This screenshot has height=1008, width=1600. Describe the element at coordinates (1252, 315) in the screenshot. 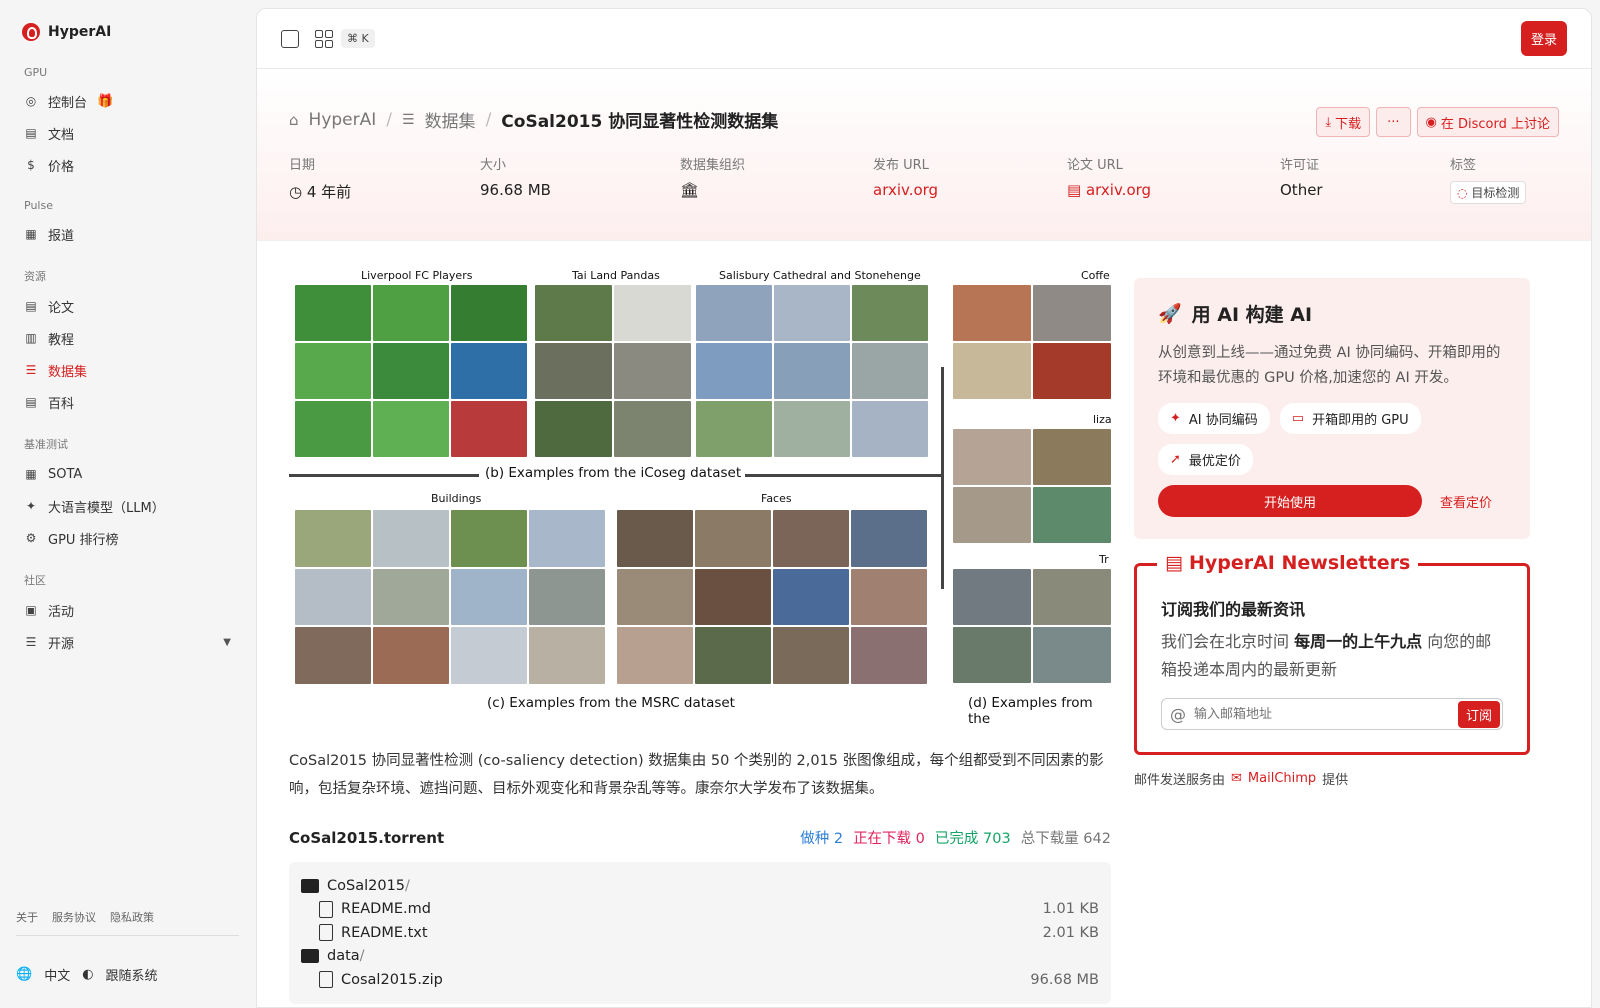

I see `promo-title-text: 用 AI 构建 AI` at that location.